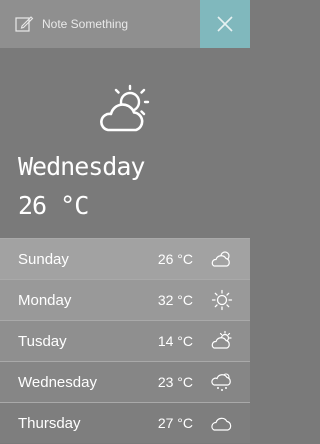 The image size is (320, 444). I want to click on forecast-row-tusday: Tusday 14 °C, so click(125, 340).